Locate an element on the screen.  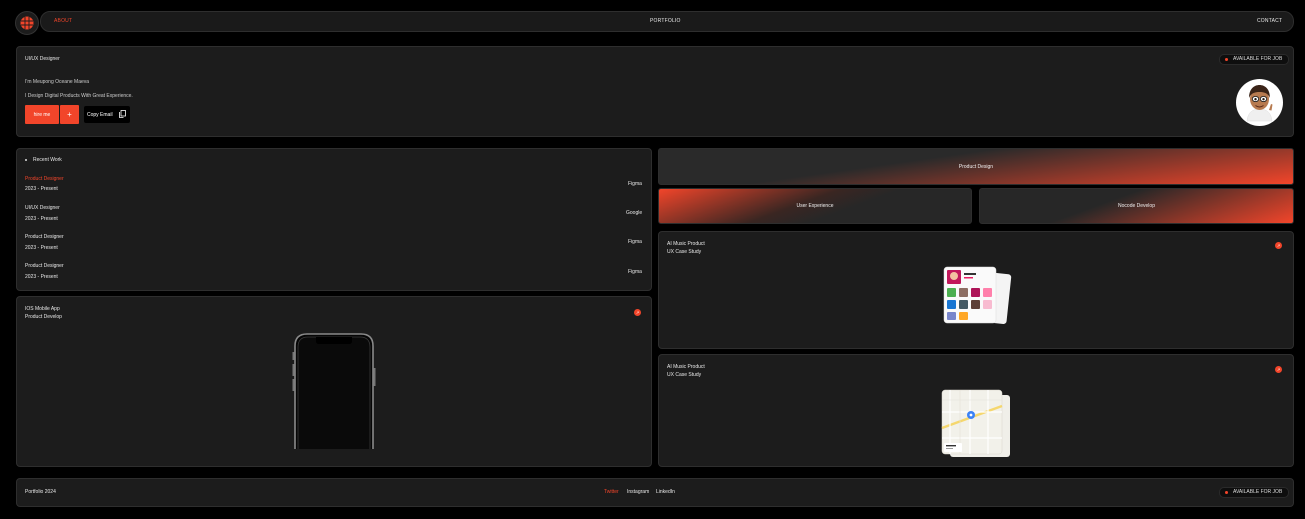
memoji-avatar-icon is located at coordinates (1259, 102).